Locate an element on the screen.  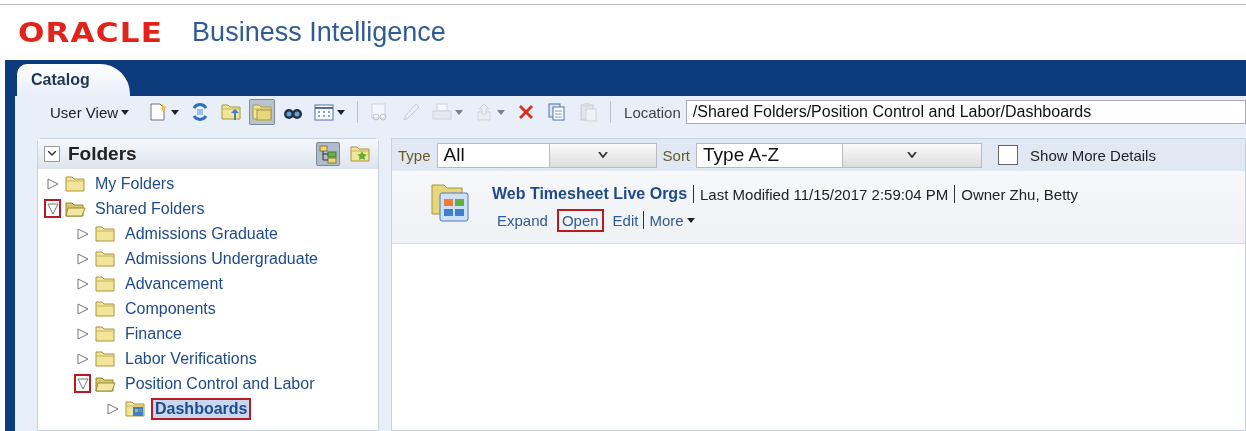
new-document-icon is located at coordinates (158, 112).